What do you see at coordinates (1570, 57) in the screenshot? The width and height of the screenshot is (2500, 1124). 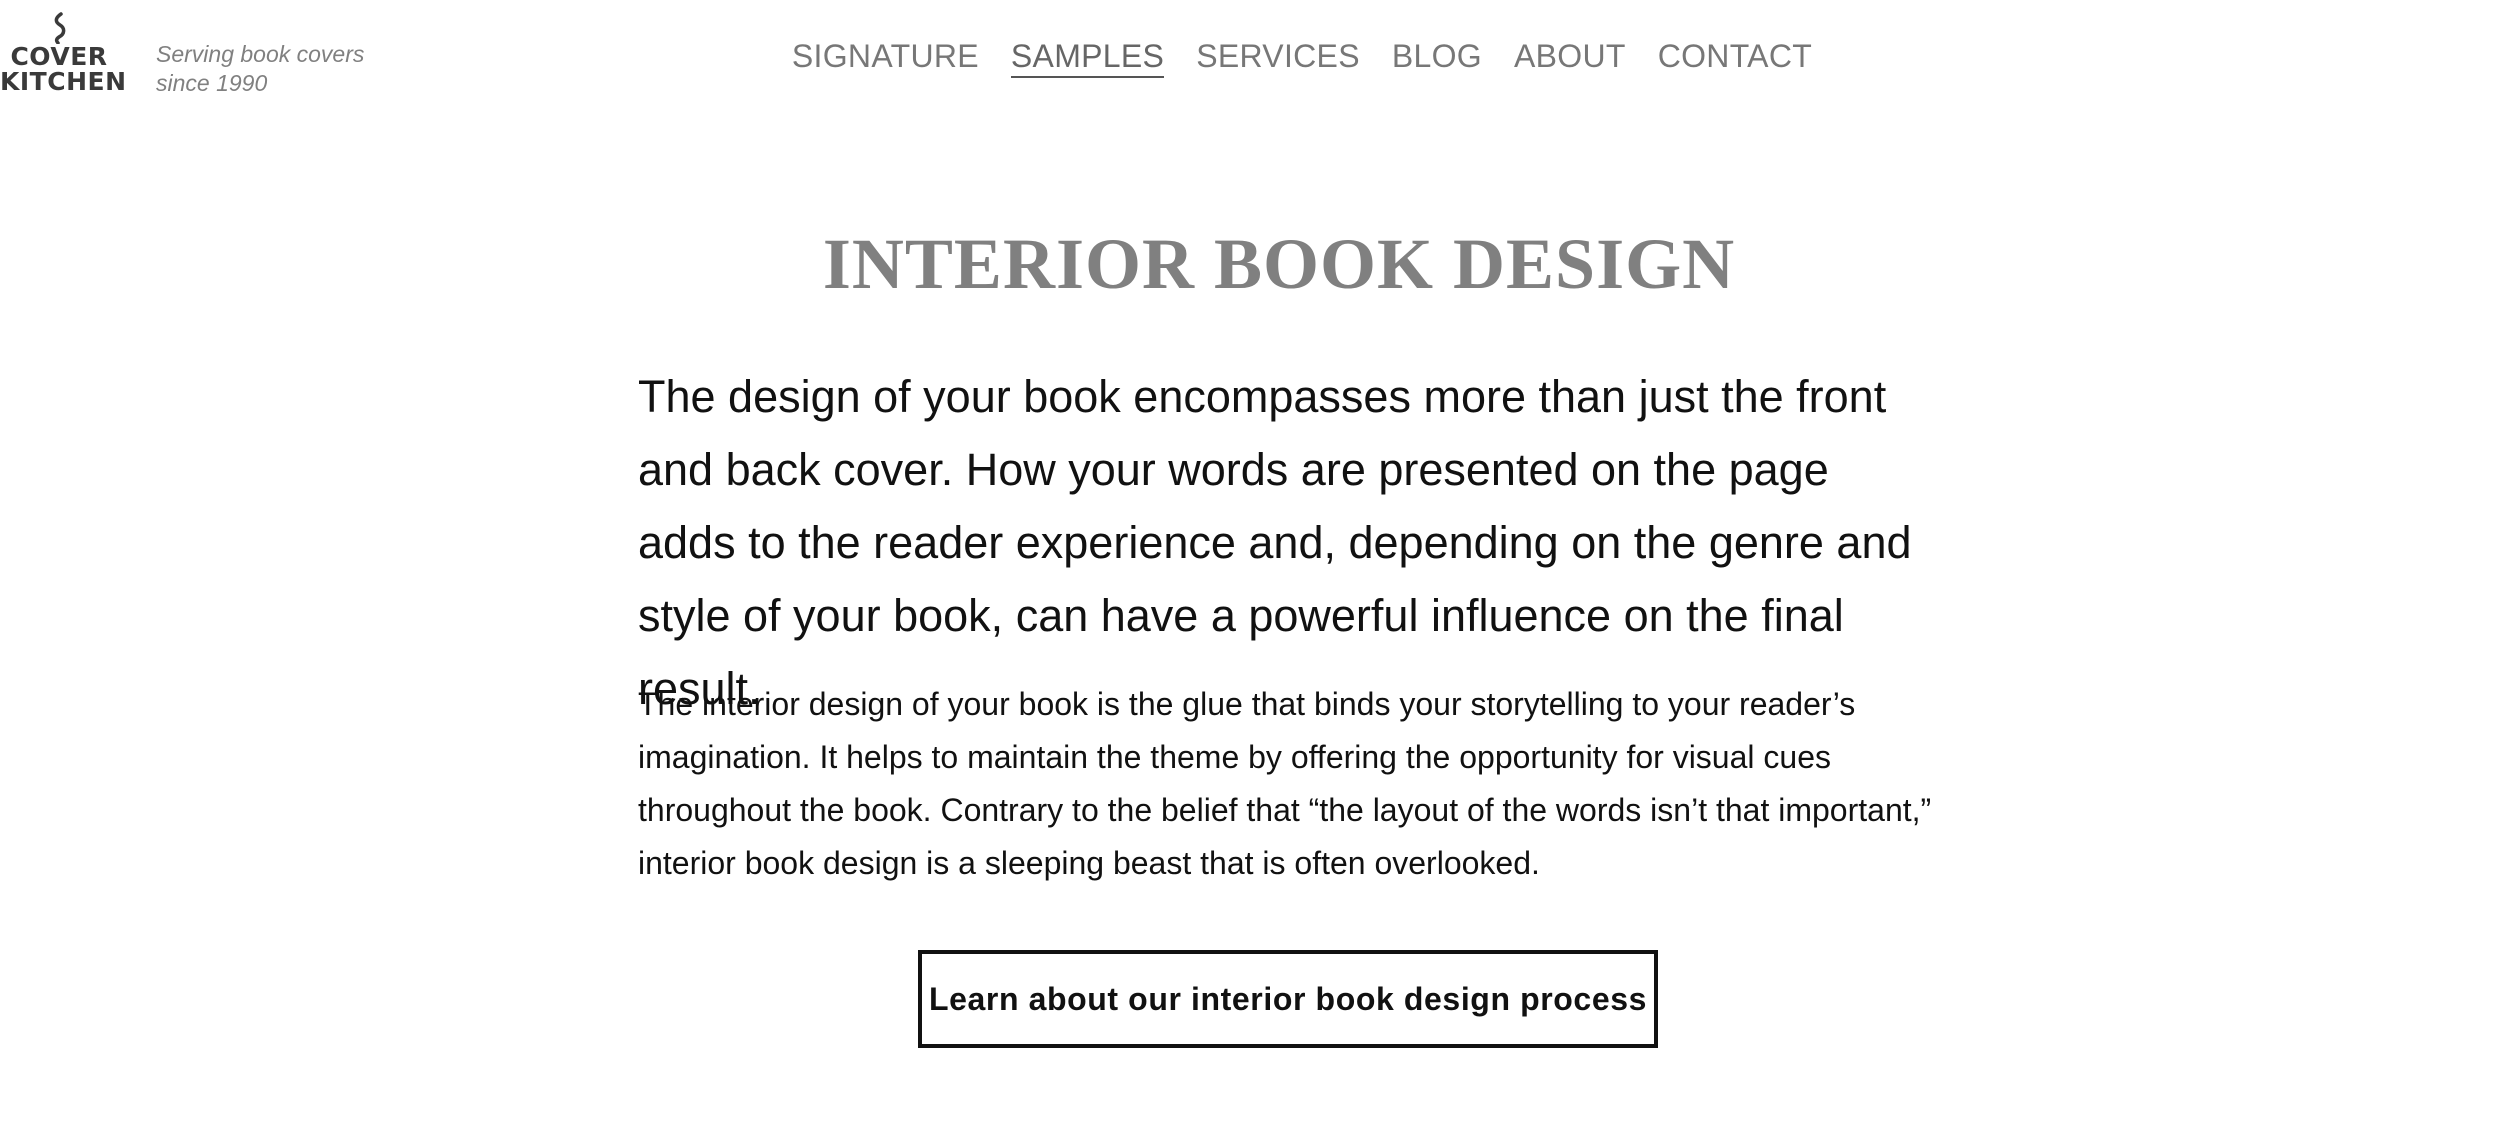 I see `nav-item-about: ABOUT` at bounding box center [1570, 57].